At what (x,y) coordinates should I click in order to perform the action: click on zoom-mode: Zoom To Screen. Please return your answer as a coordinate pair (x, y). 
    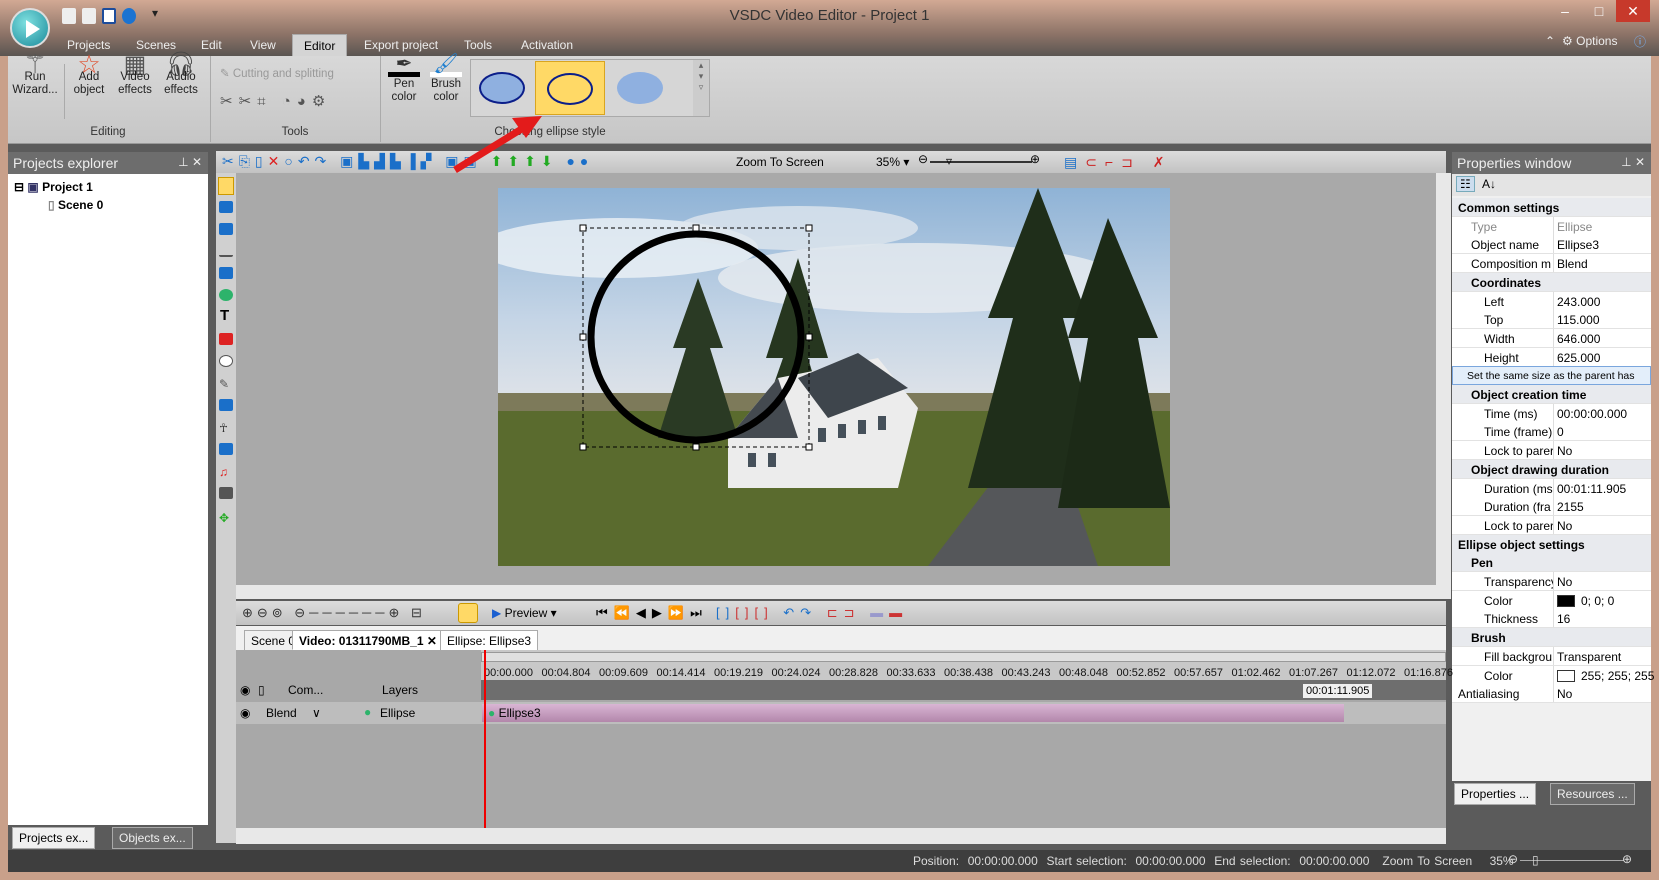
    Looking at the image, I should click on (780, 162).